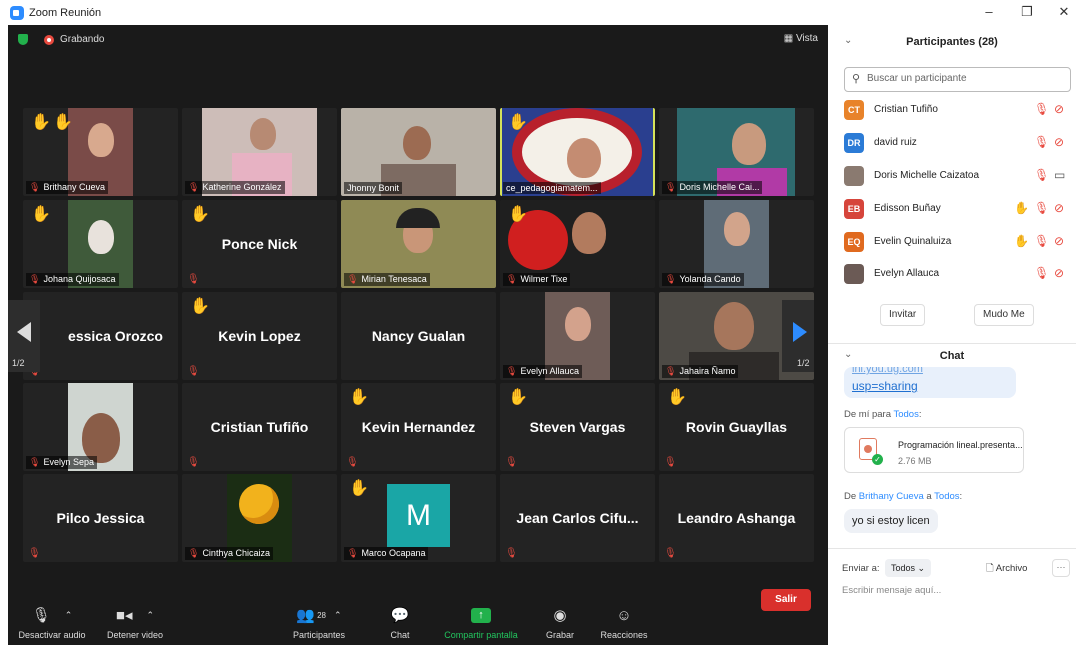  Describe the element at coordinates (259, 152) in the screenshot. I see `video-tile: 🎙 Katherine González` at that location.